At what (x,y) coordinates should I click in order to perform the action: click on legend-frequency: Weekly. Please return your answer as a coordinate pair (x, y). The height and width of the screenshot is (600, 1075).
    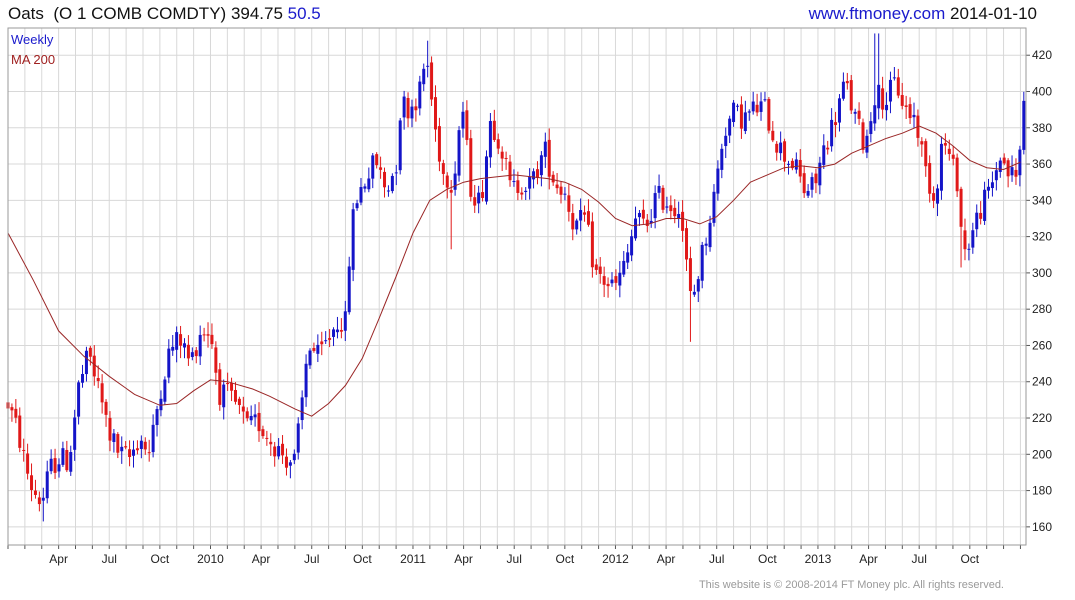
    Looking at the image, I should click on (32, 39).